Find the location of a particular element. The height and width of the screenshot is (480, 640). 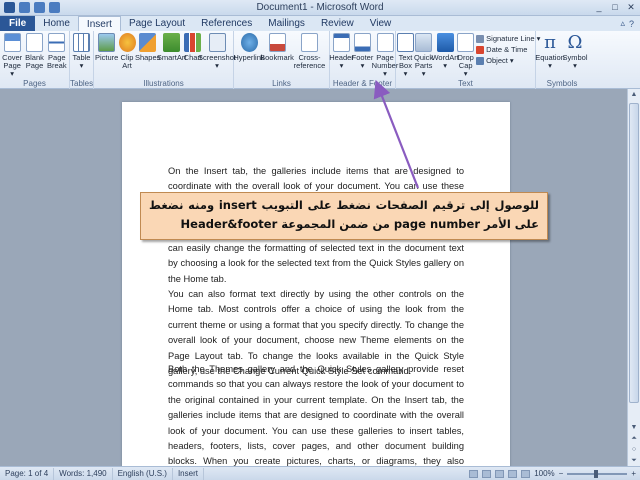

date-time-button: Date & Time is located at coordinates (508, 49).